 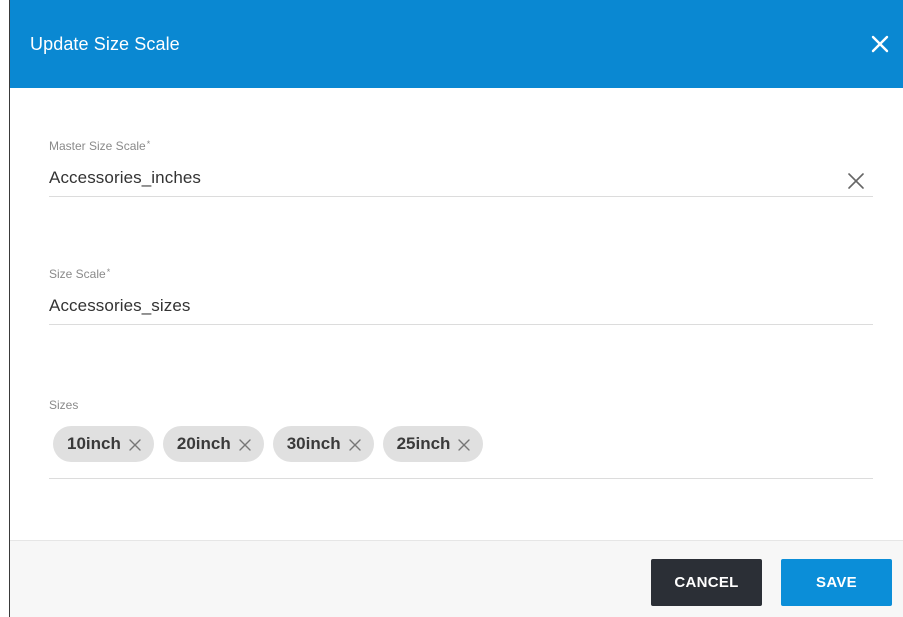 What do you see at coordinates (456, 44) in the screenshot?
I see `dialog-header: Update Size Scale` at bounding box center [456, 44].